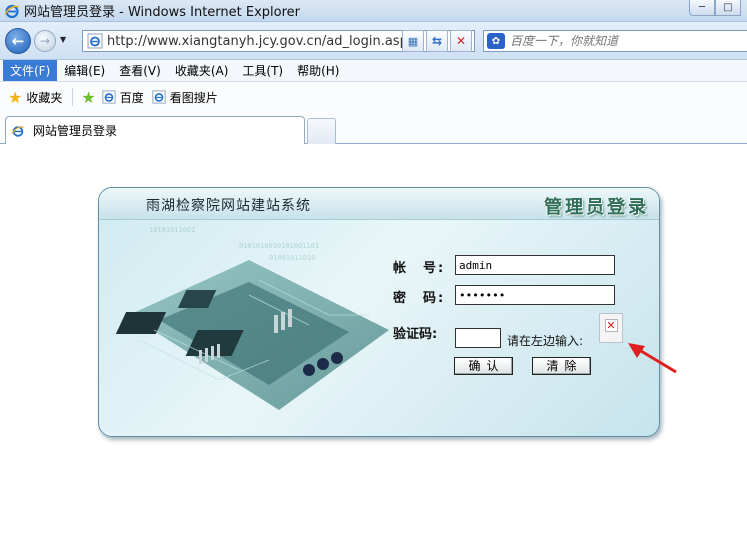  What do you see at coordinates (162, 12) in the screenshot?
I see `window-title: 网站管理员登录 - Windows Internet Explorer` at bounding box center [162, 12].